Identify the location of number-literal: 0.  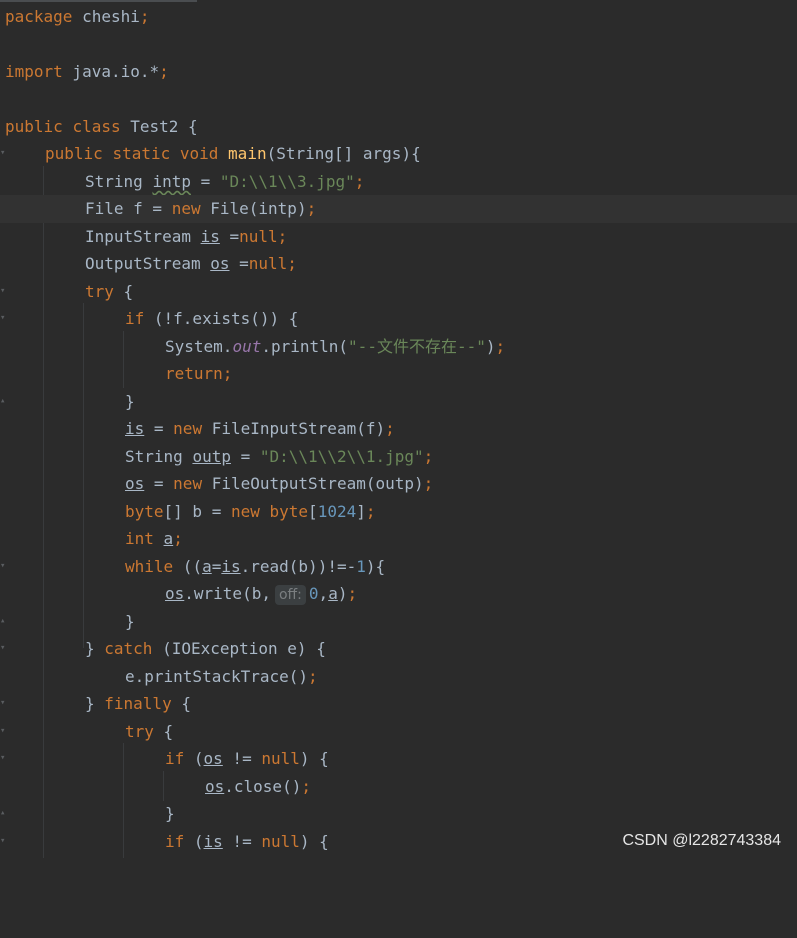
(313, 593).